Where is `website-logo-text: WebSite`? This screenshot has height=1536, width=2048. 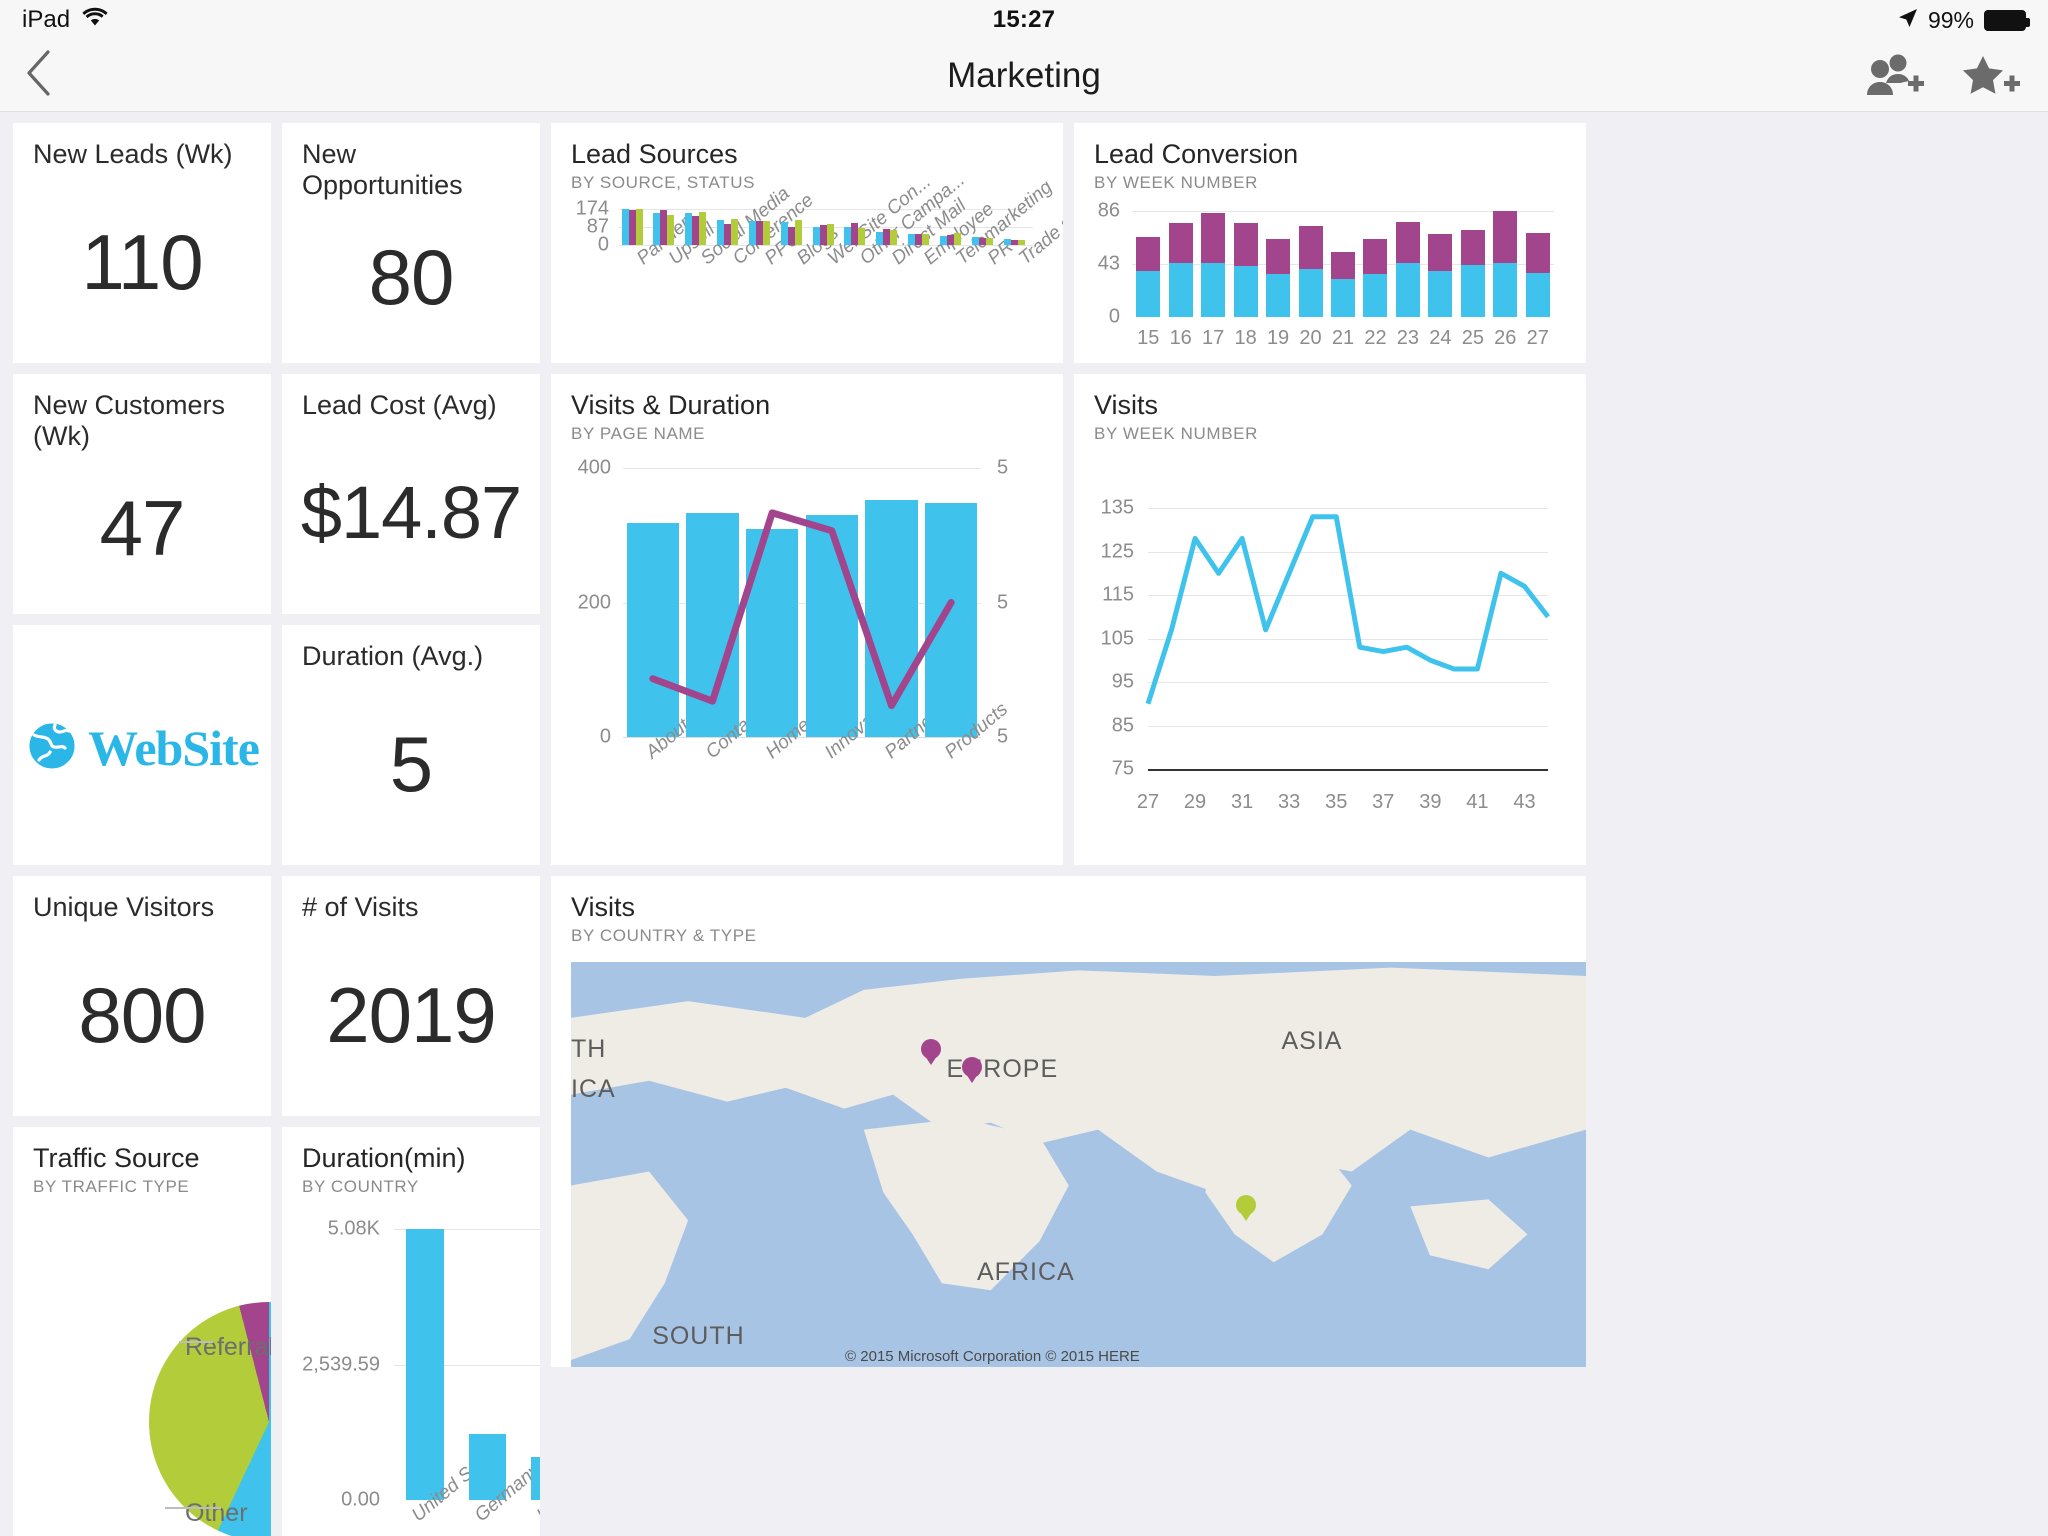 website-logo-text: WebSite is located at coordinates (174, 748).